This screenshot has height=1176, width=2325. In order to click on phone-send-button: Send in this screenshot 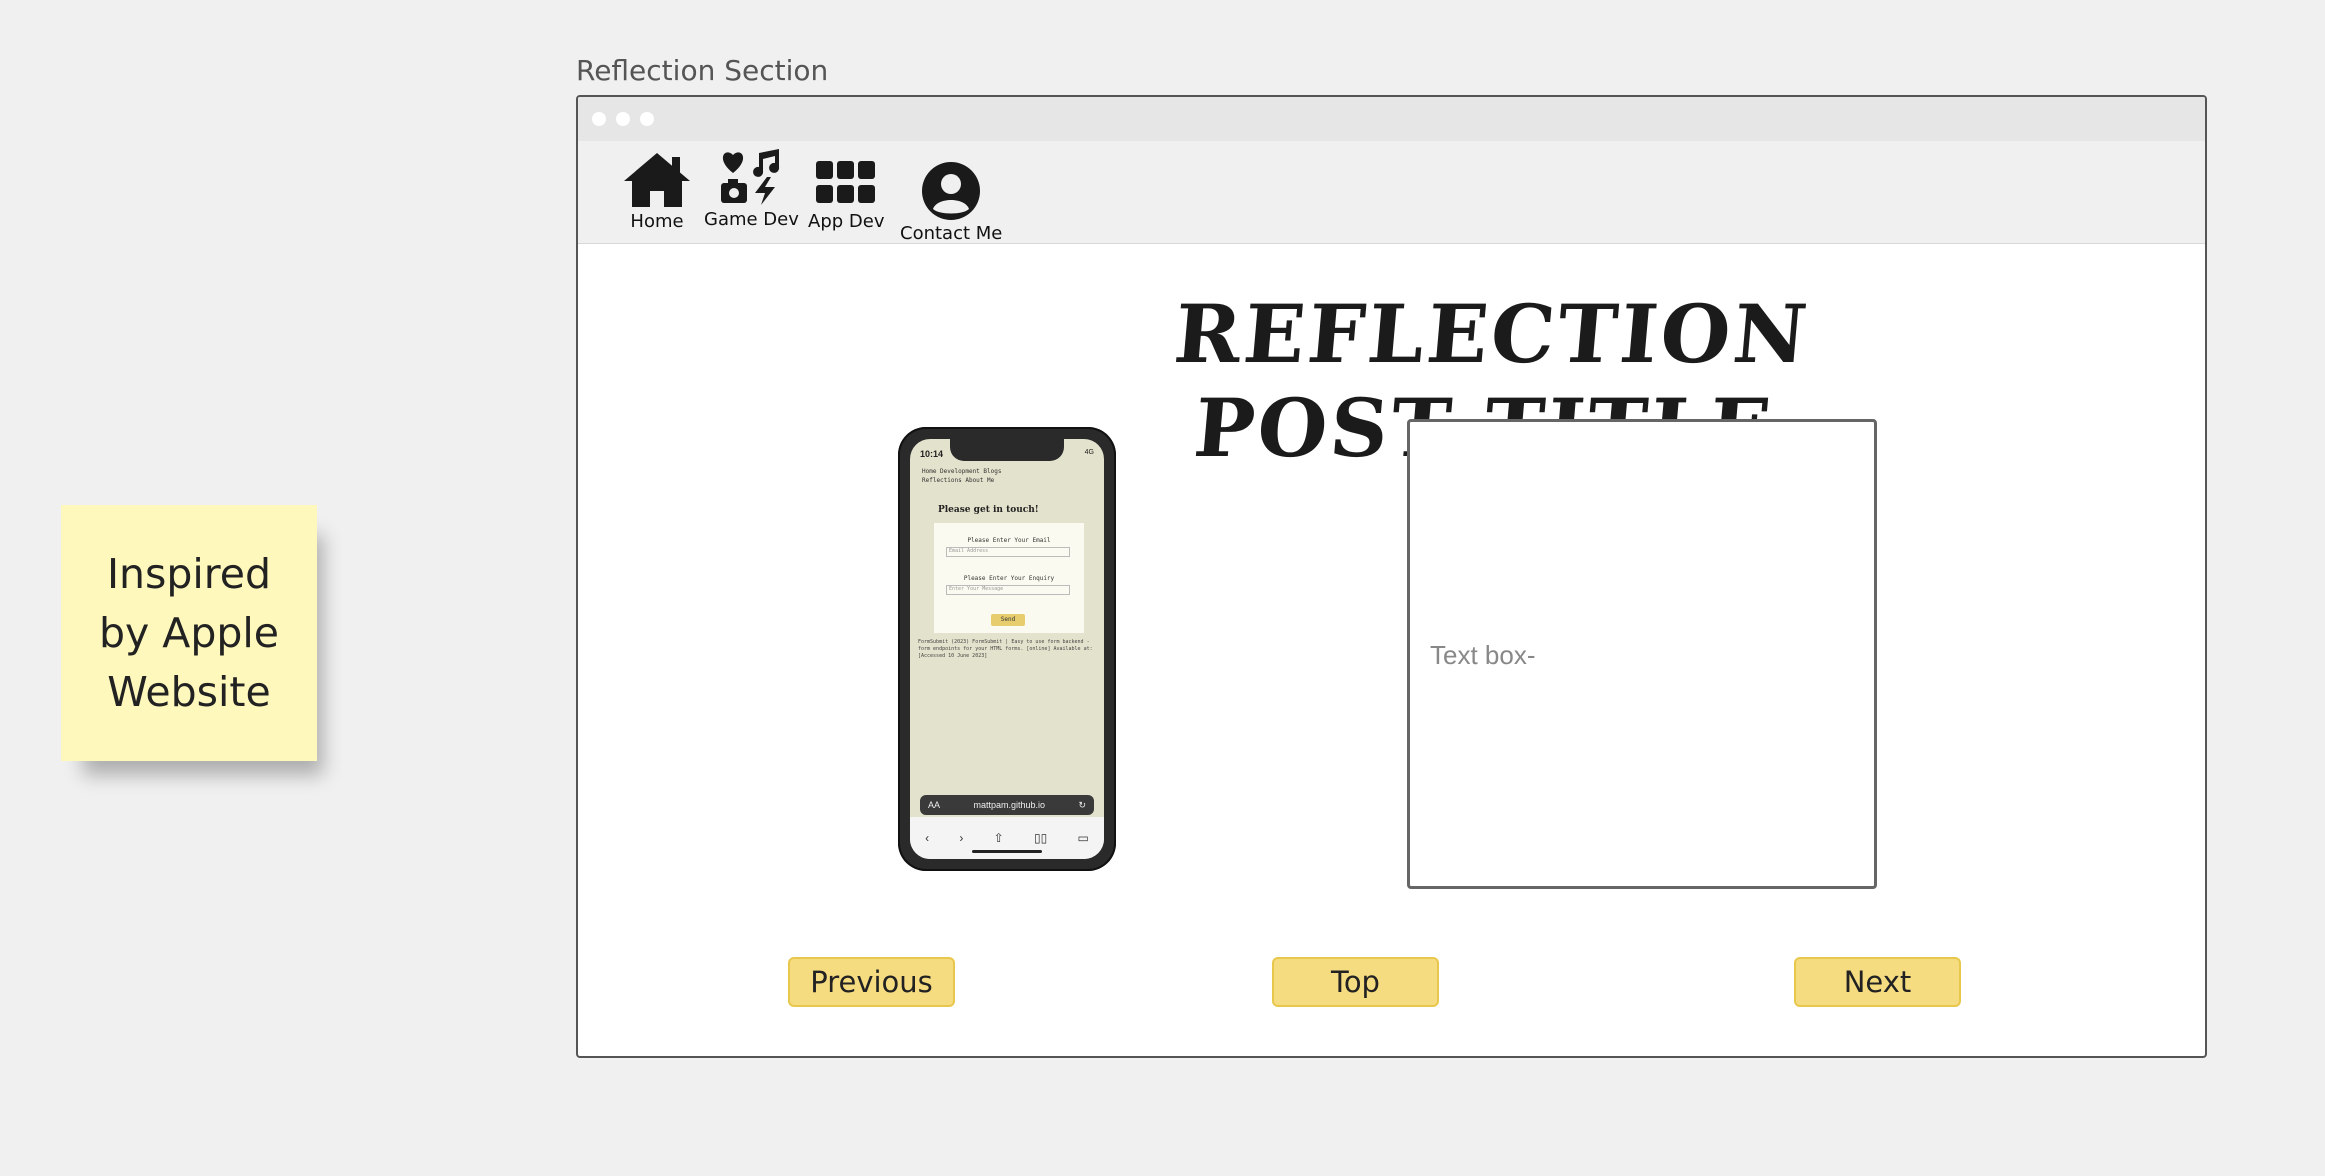, I will do `click(1008, 620)`.